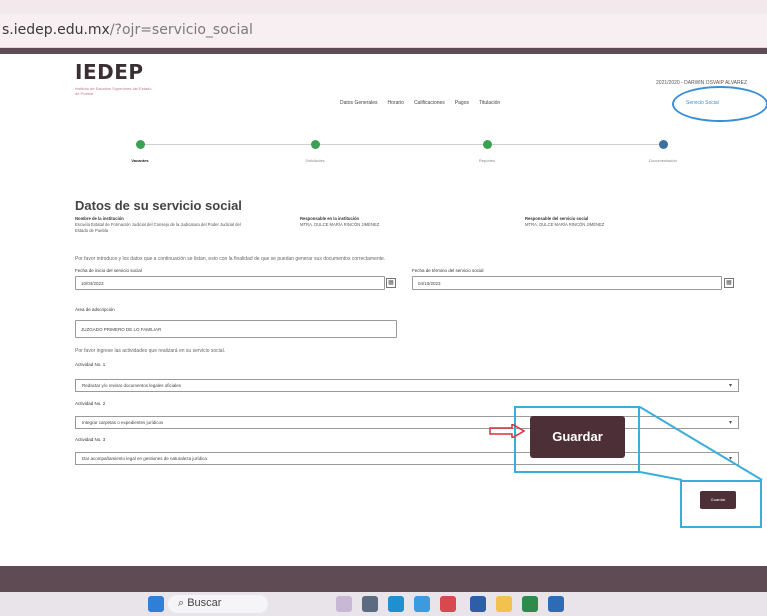 The image size is (767, 616). I want to click on zoom-connector-lines, so click(701, 443).